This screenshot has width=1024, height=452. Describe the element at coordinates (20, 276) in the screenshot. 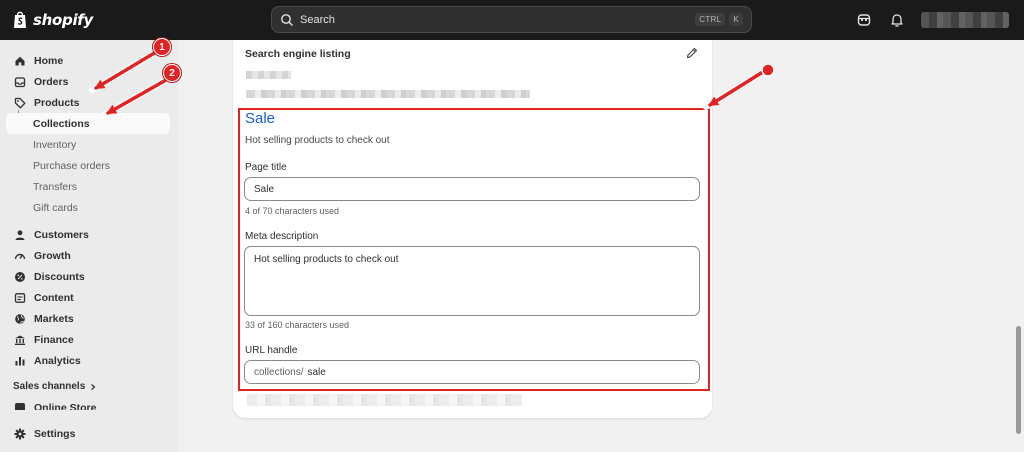

I see `discount-icon` at that location.